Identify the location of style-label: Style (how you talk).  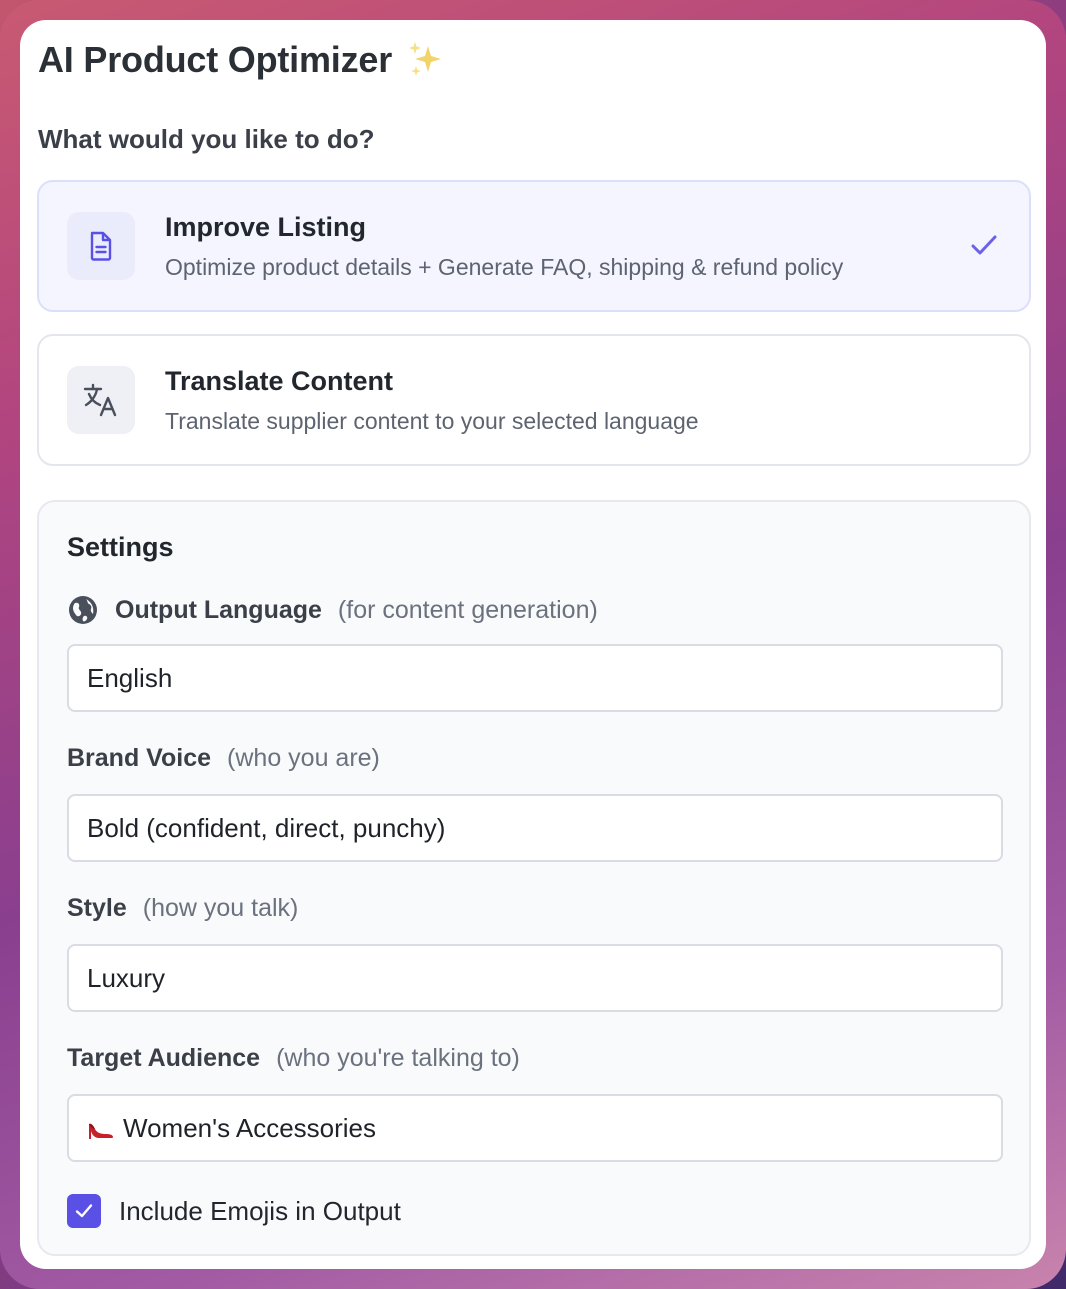
(182, 908).